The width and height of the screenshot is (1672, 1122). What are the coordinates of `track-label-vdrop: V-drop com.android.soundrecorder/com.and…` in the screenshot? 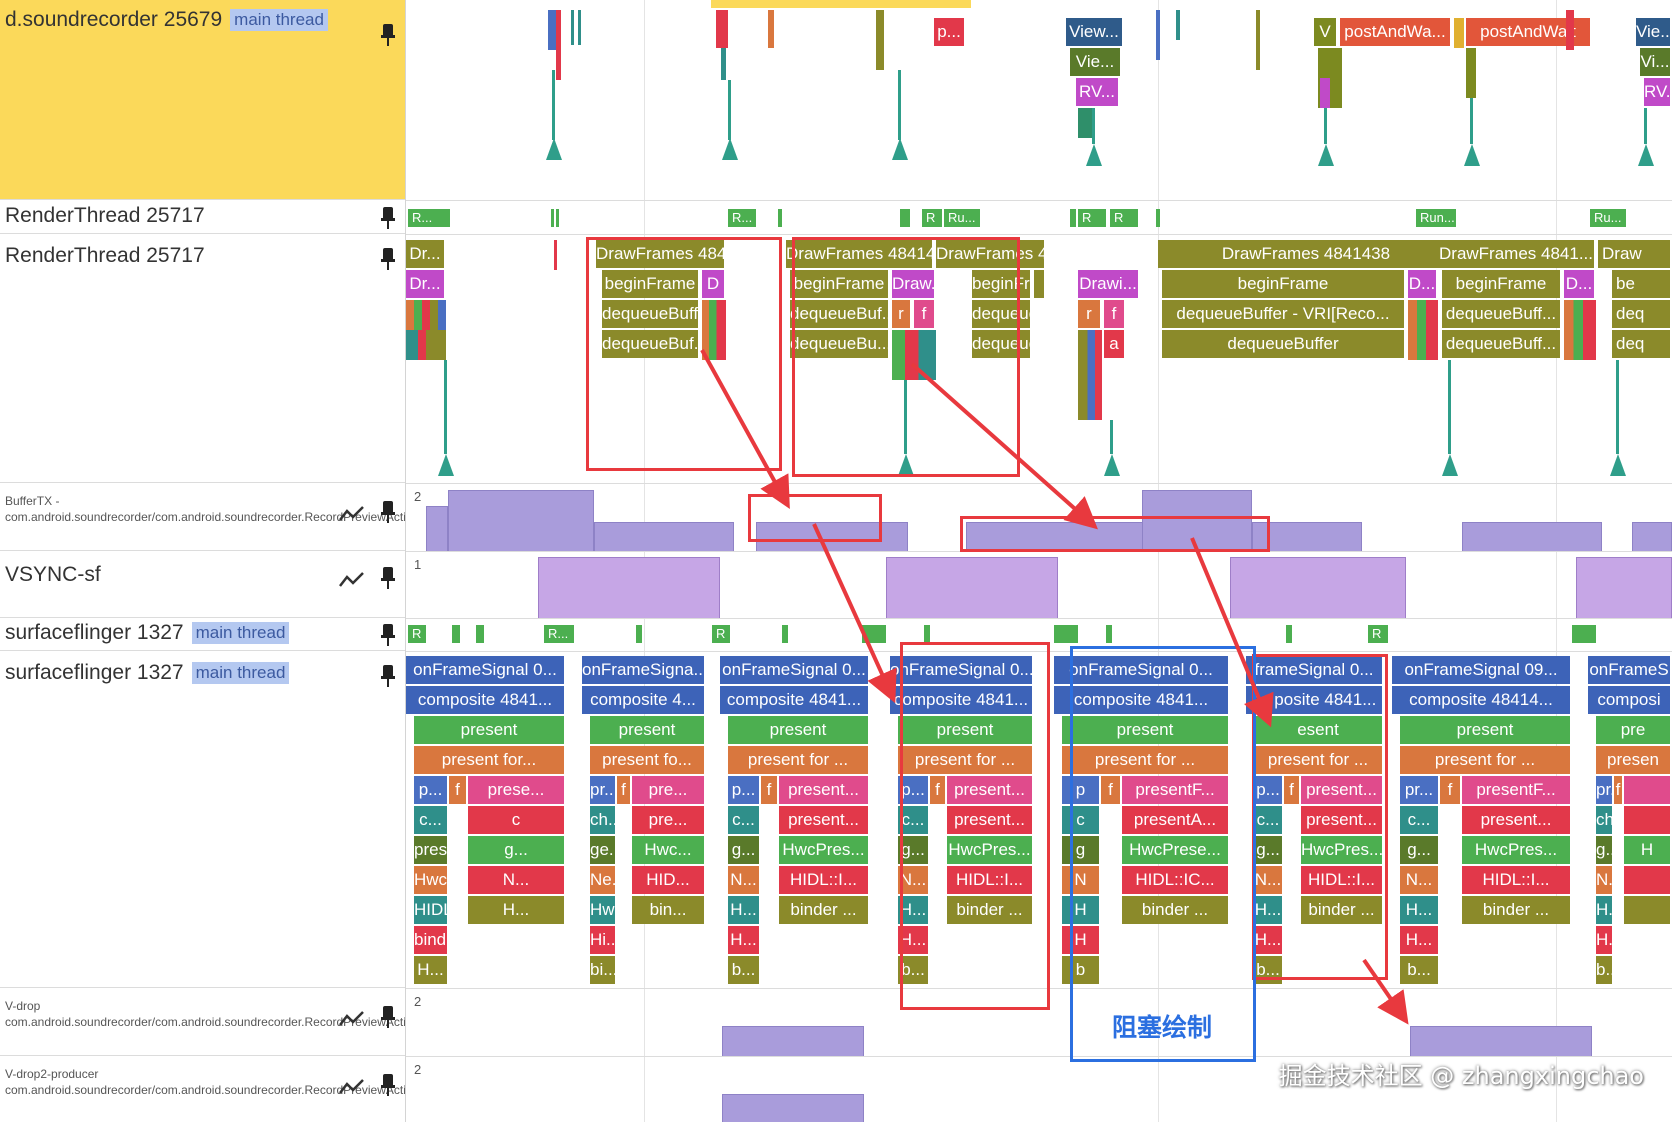 It's located at (202, 1022).